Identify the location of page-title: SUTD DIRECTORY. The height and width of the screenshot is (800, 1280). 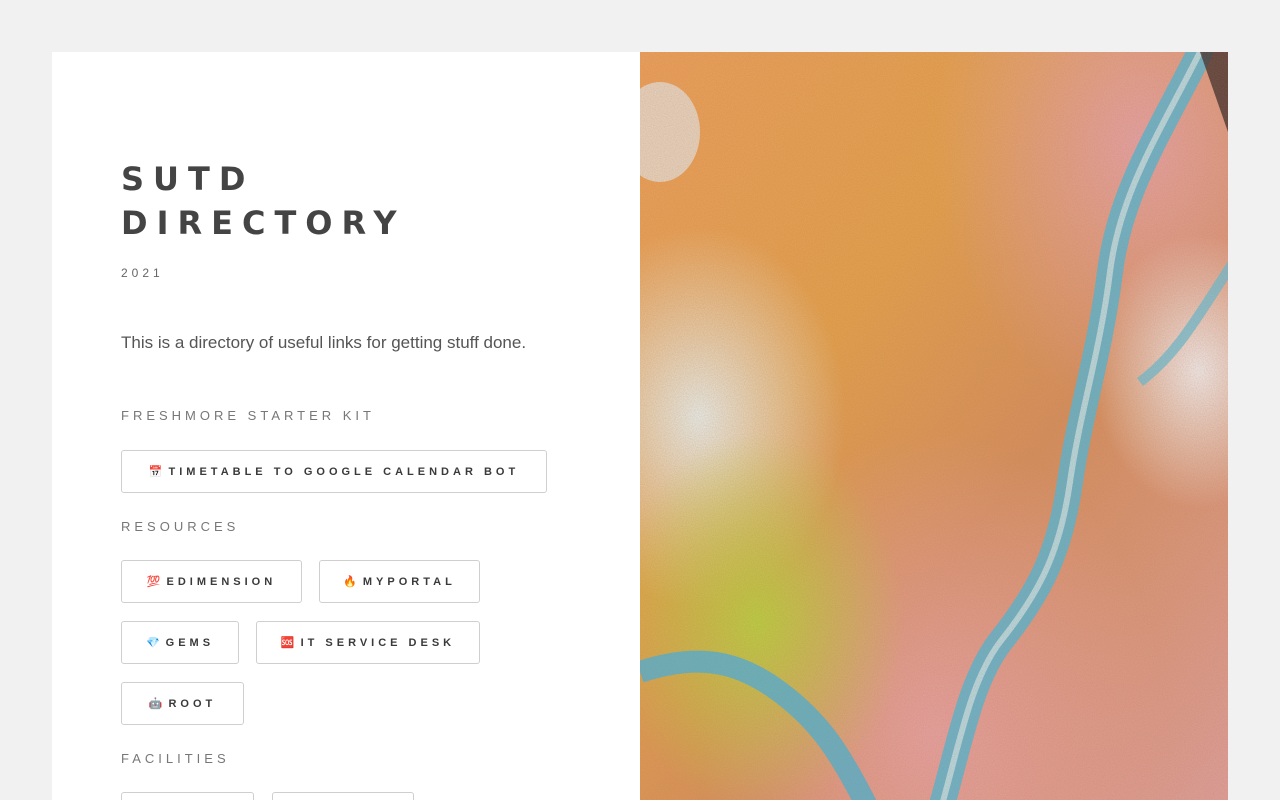
(263, 201).